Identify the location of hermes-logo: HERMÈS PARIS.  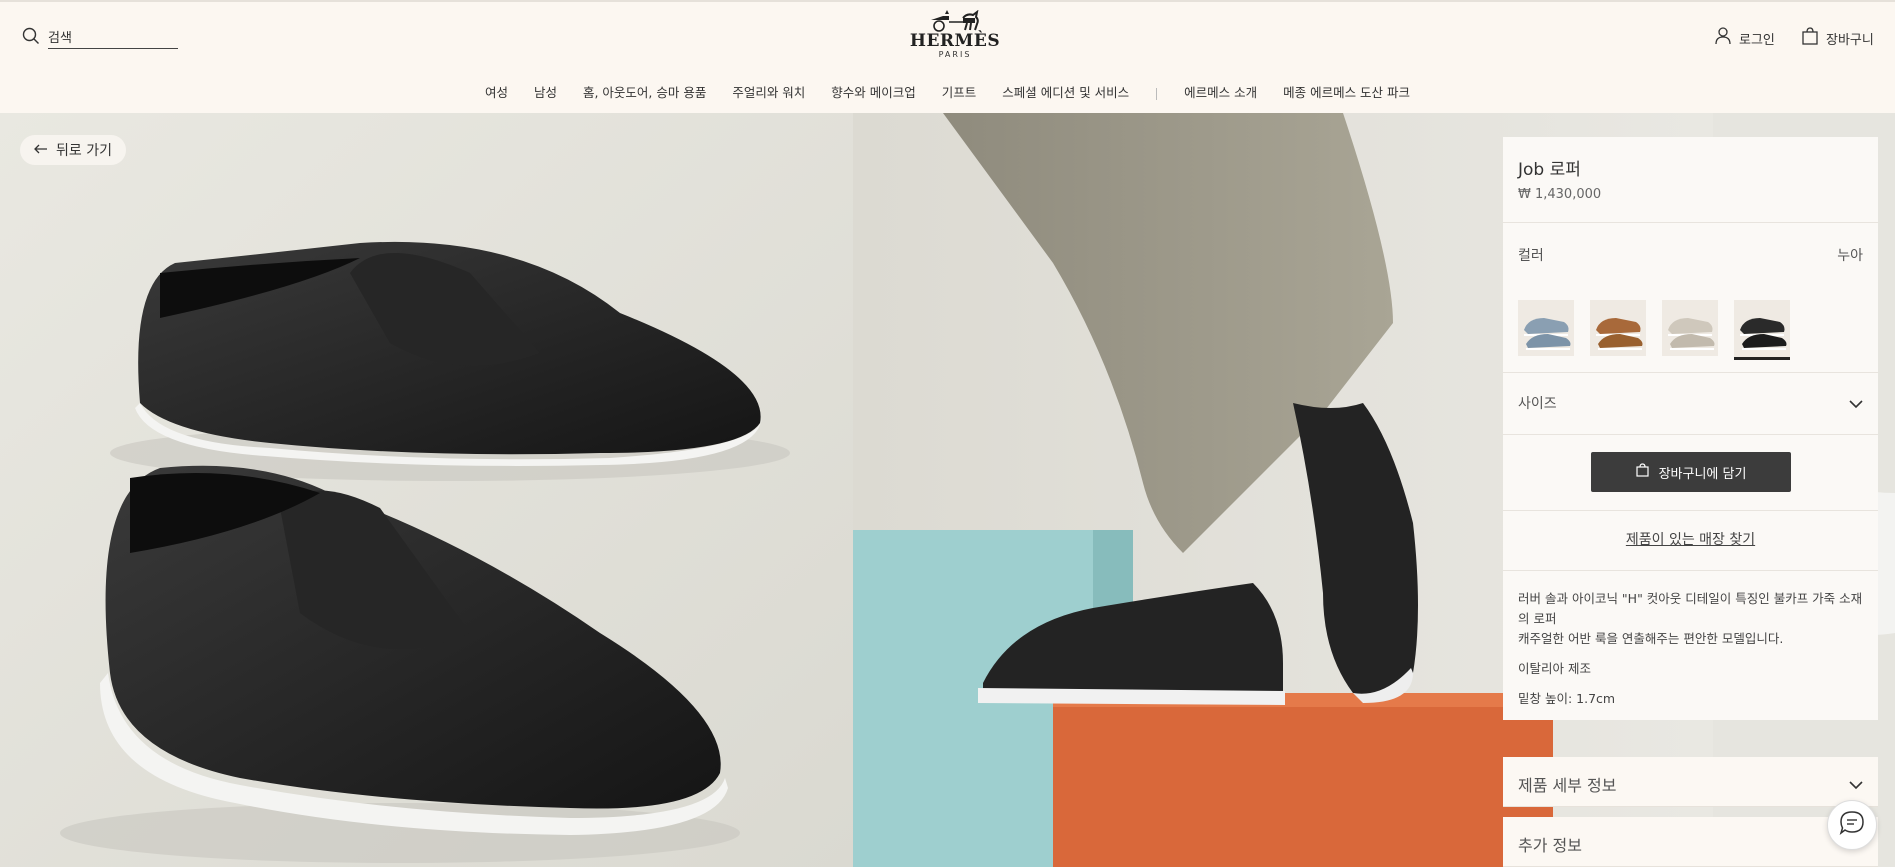
(955, 35).